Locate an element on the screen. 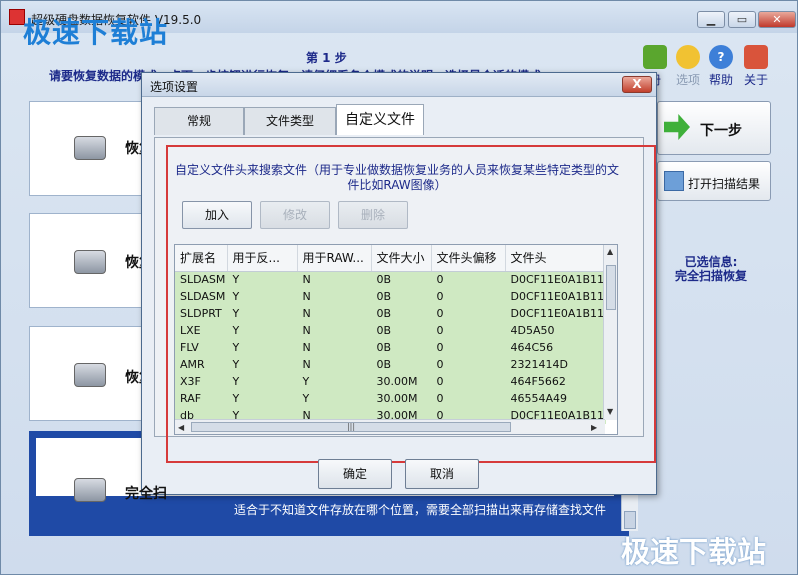 This screenshot has width=798, height=575. next-step-label: 下一步 is located at coordinates (721, 131).